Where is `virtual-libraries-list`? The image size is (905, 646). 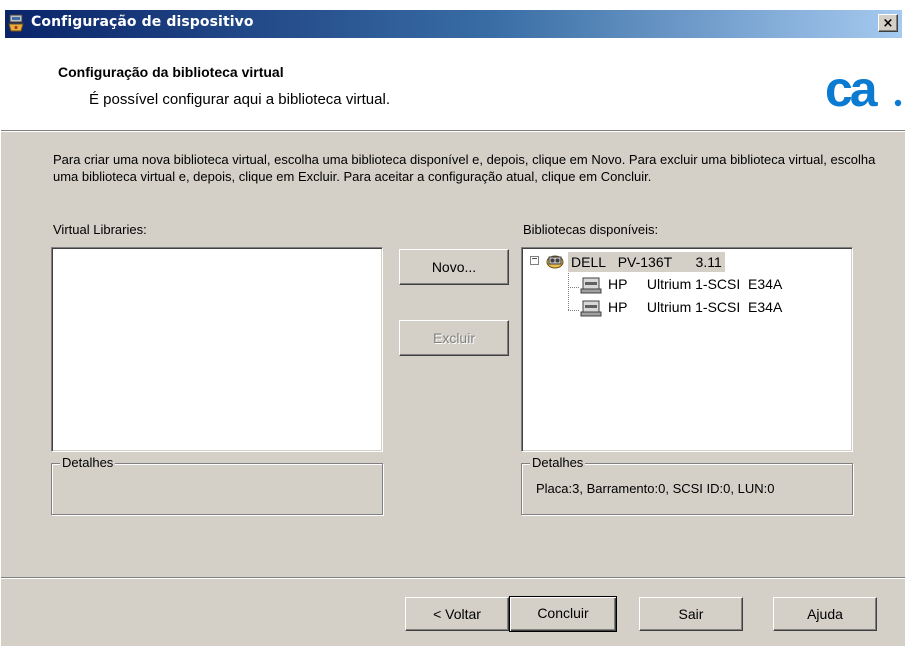 virtual-libraries-list is located at coordinates (217, 349).